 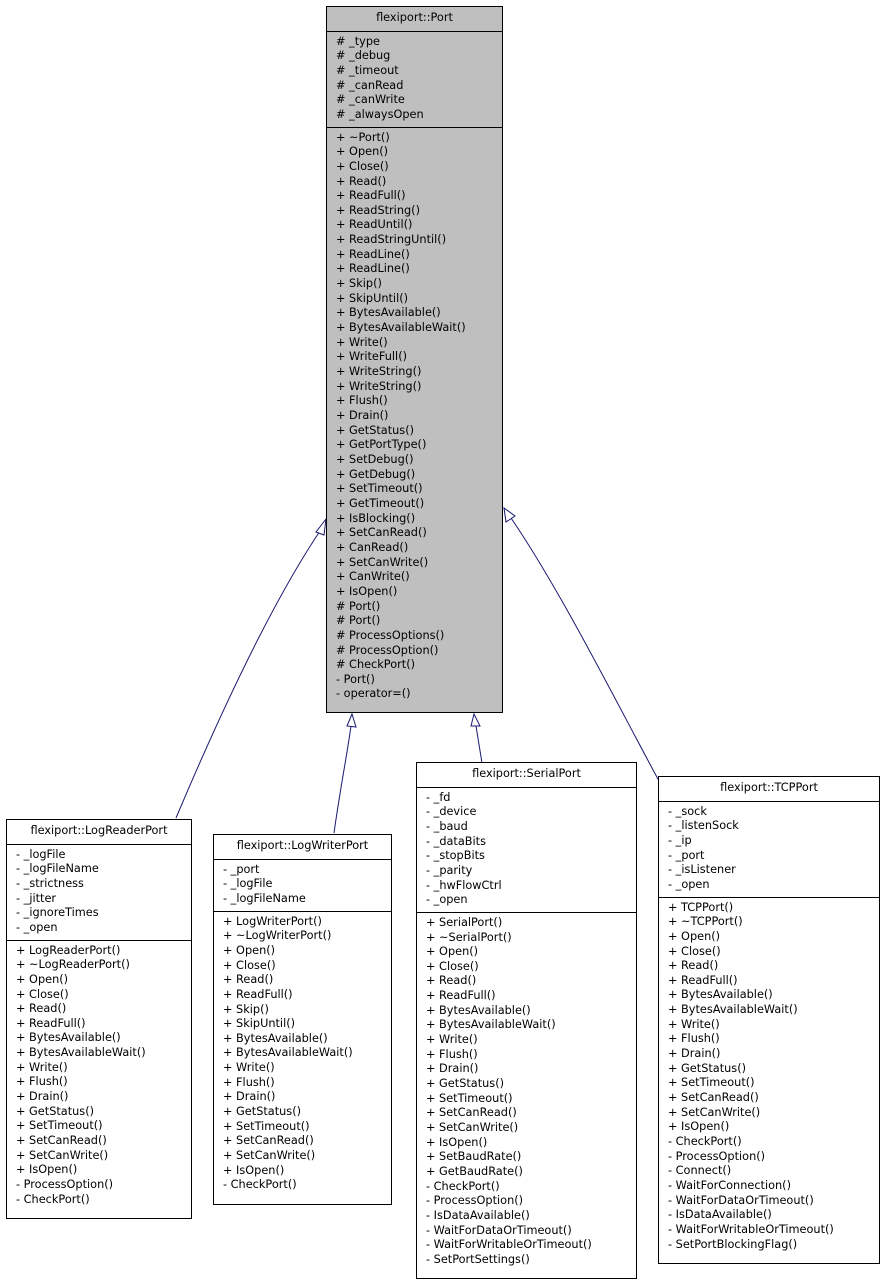 I want to click on class-operation: - Connect(), so click(x=771, y=1171).